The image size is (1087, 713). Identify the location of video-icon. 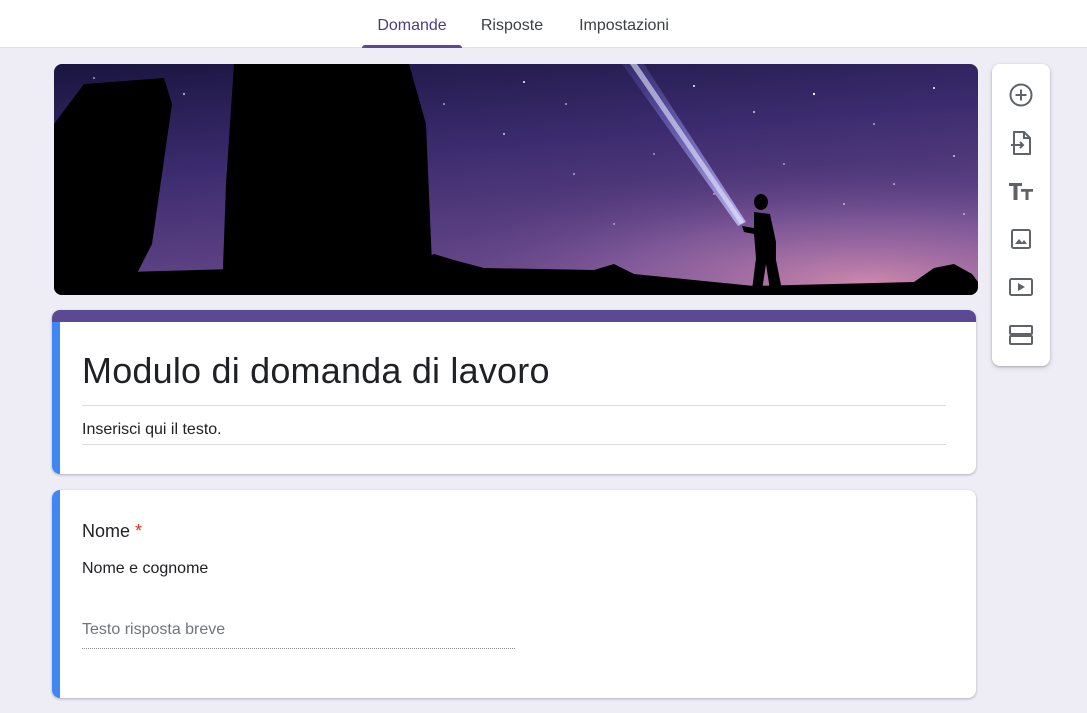
(1021, 287).